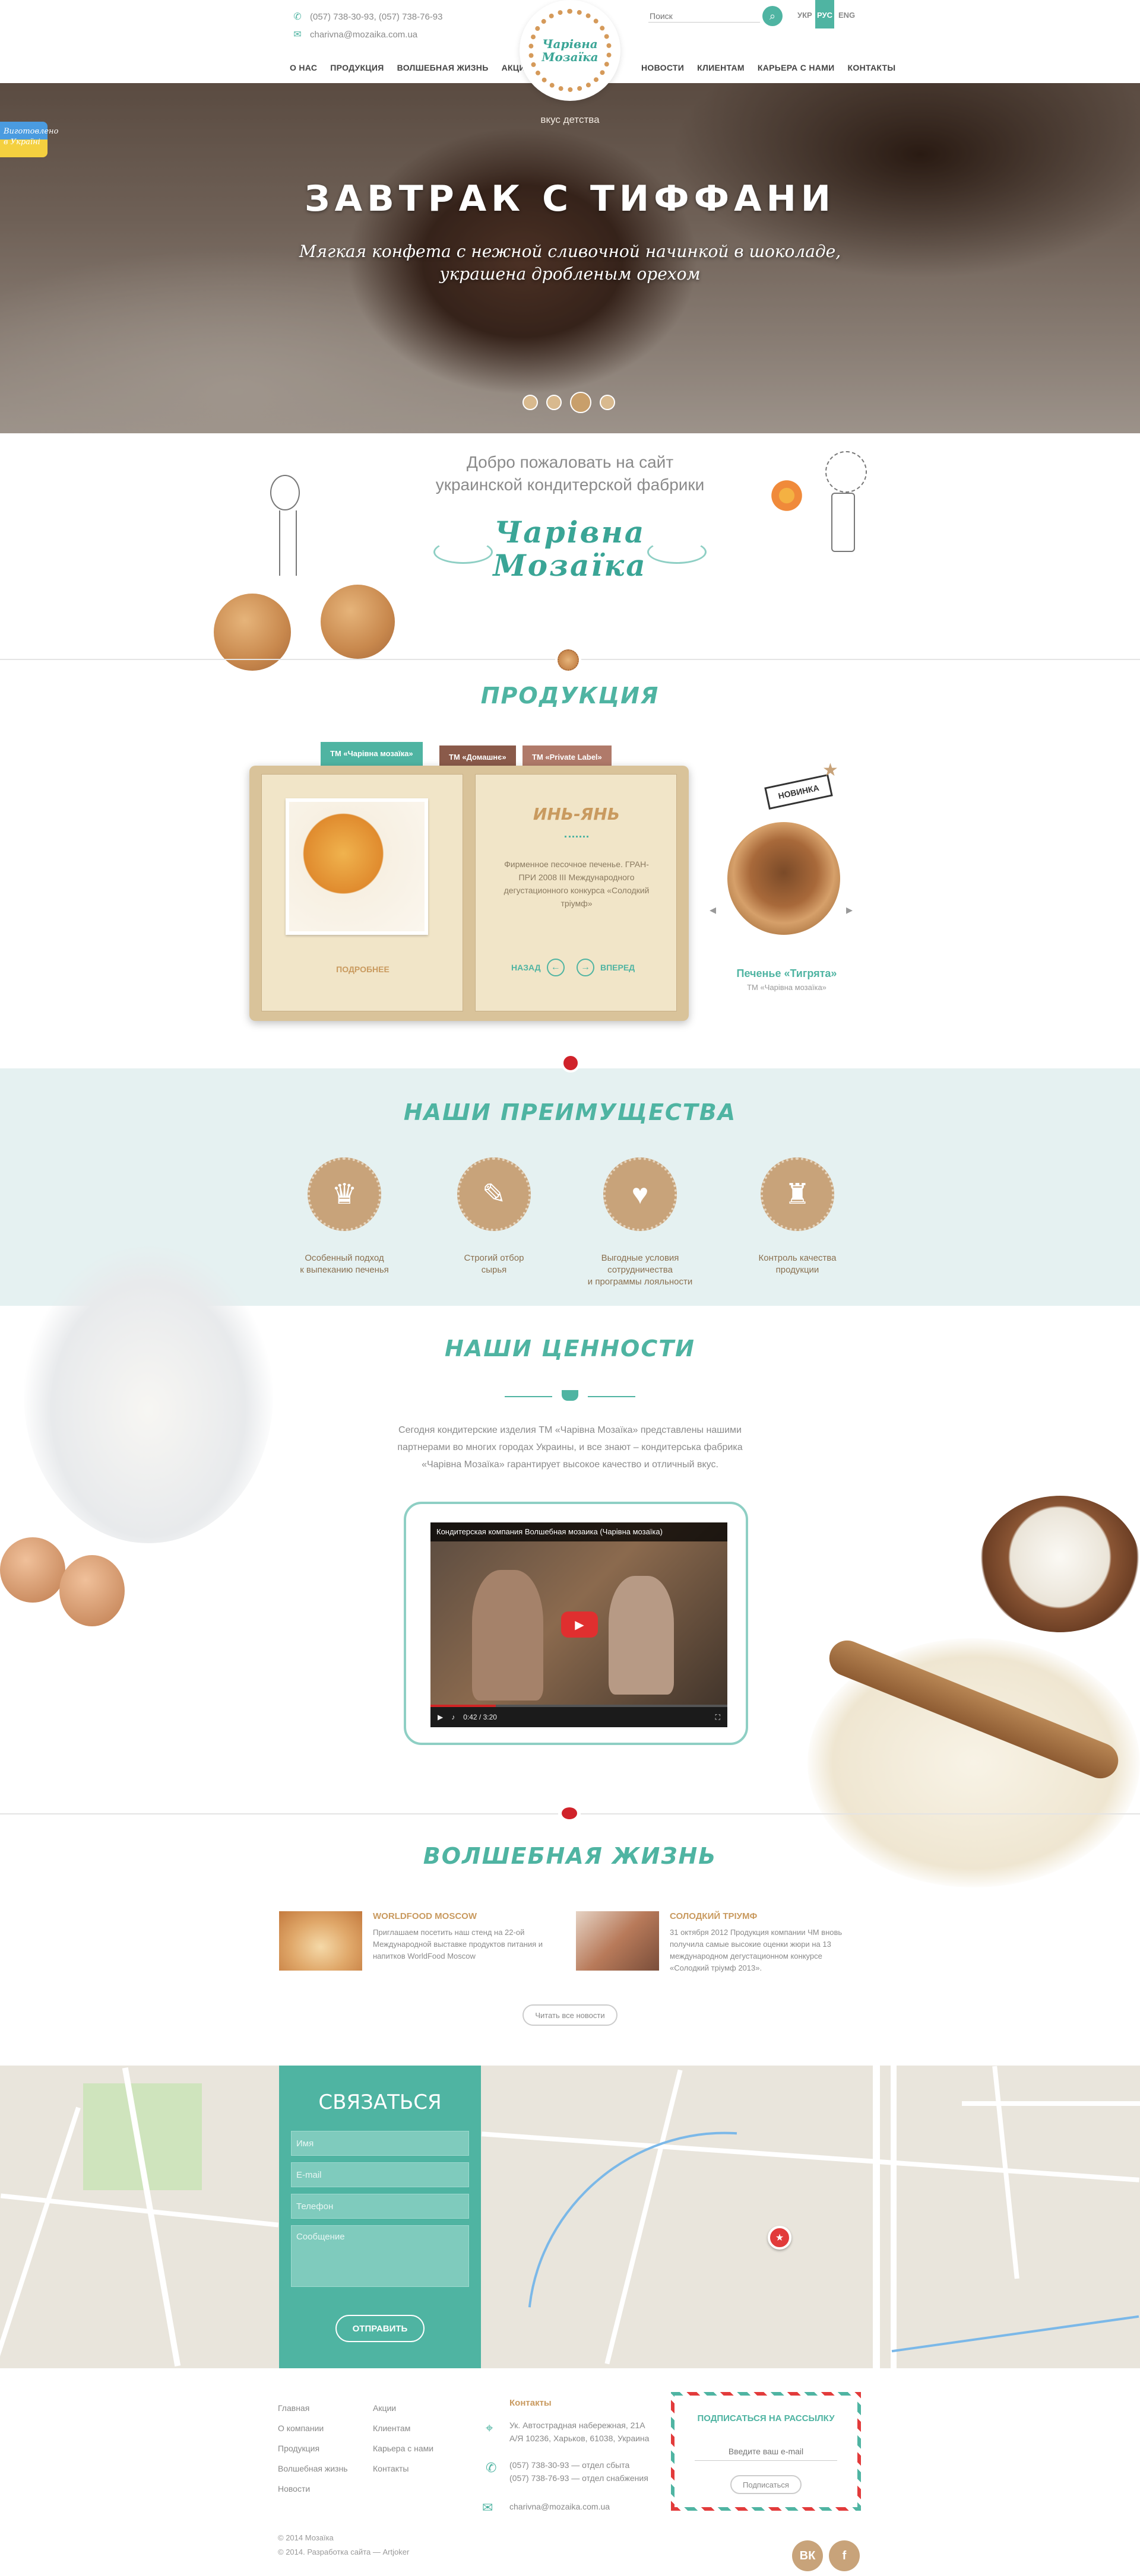 This screenshot has height=2576, width=1140. What do you see at coordinates (380, 2206) in the screenshot?
I see `phone-field` at bounding box center [380, 2206].